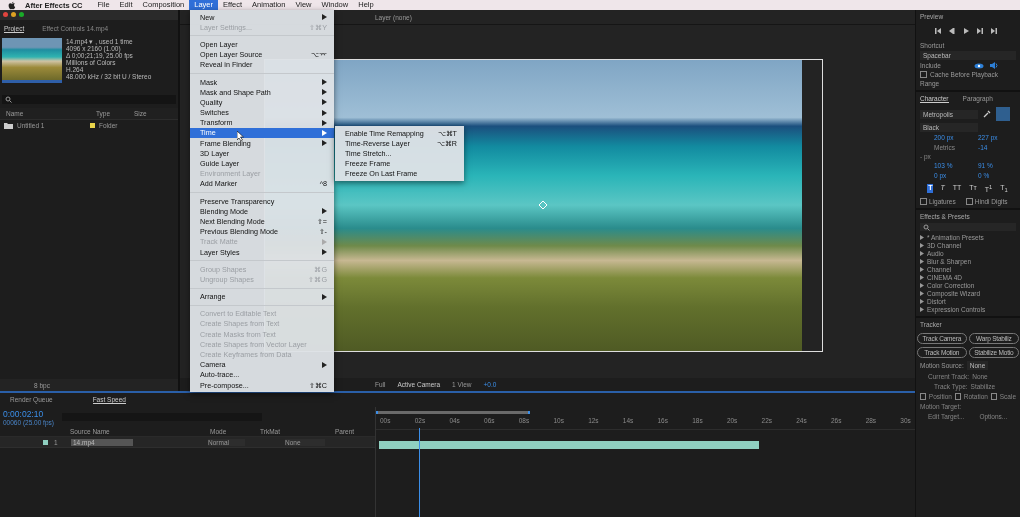 The height and width of the screenshot is (517, 1020). What do you see at coordinates (1003, 114) in the screenshot?
I see `fill-color-swatch` at bounding box center [1003, 114].